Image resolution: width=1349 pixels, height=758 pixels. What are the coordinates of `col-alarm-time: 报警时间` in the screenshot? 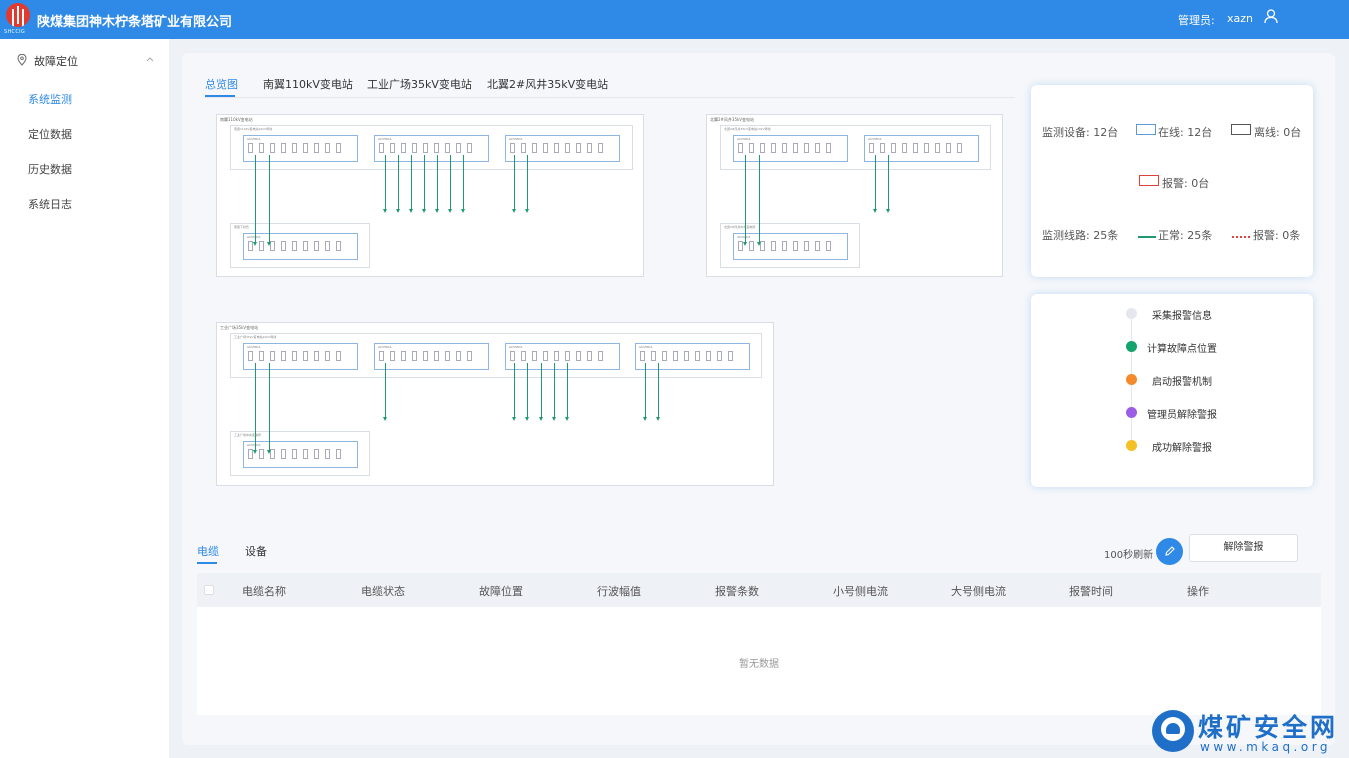 It's located at (1091, 591).